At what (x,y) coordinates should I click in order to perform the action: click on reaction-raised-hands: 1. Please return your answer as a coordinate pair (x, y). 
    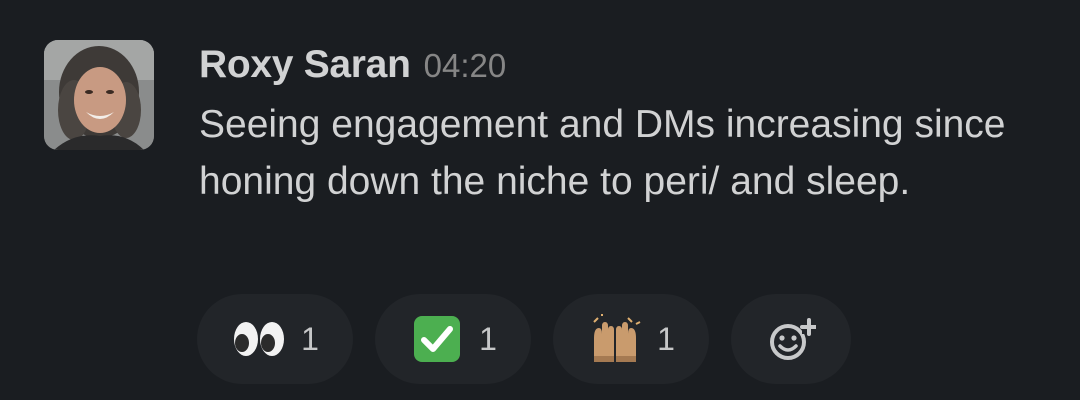
    Looking at the image, I should click on (631, 339).